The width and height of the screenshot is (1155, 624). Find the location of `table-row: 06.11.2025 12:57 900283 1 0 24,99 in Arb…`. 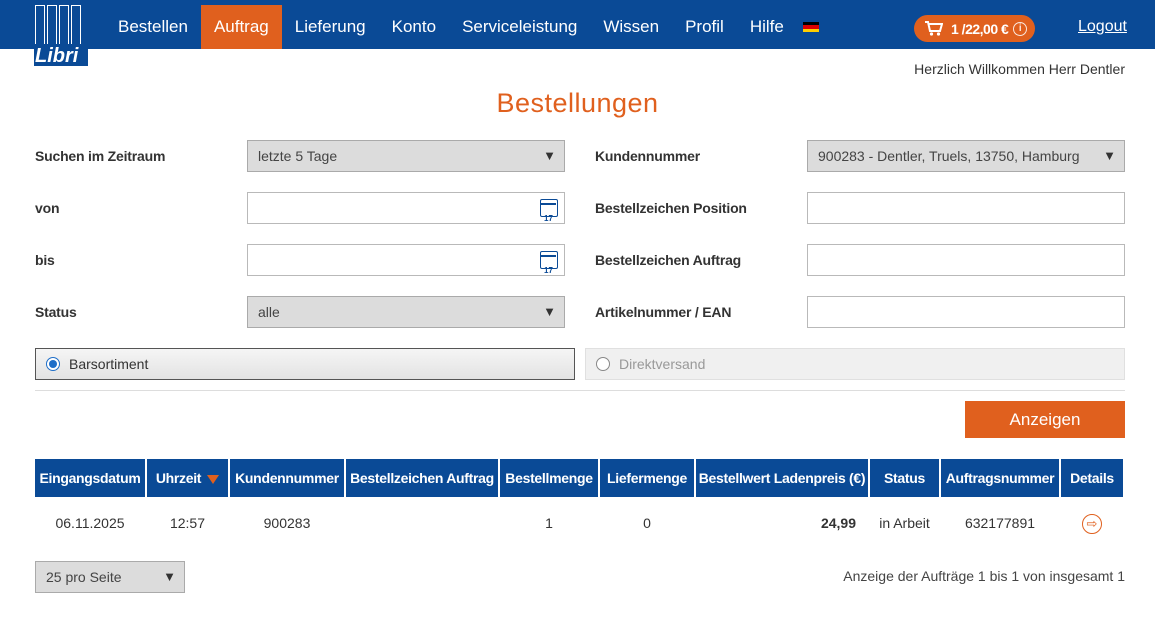

table-row: 06.11.2025 12:57 900283 1 0 24,99 in Arb… is located at coordinates (579, 523).